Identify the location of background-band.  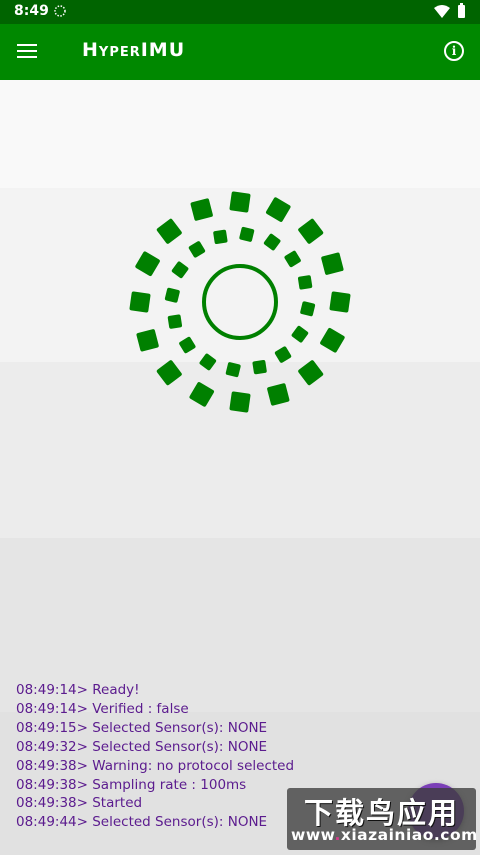
(240, 134).